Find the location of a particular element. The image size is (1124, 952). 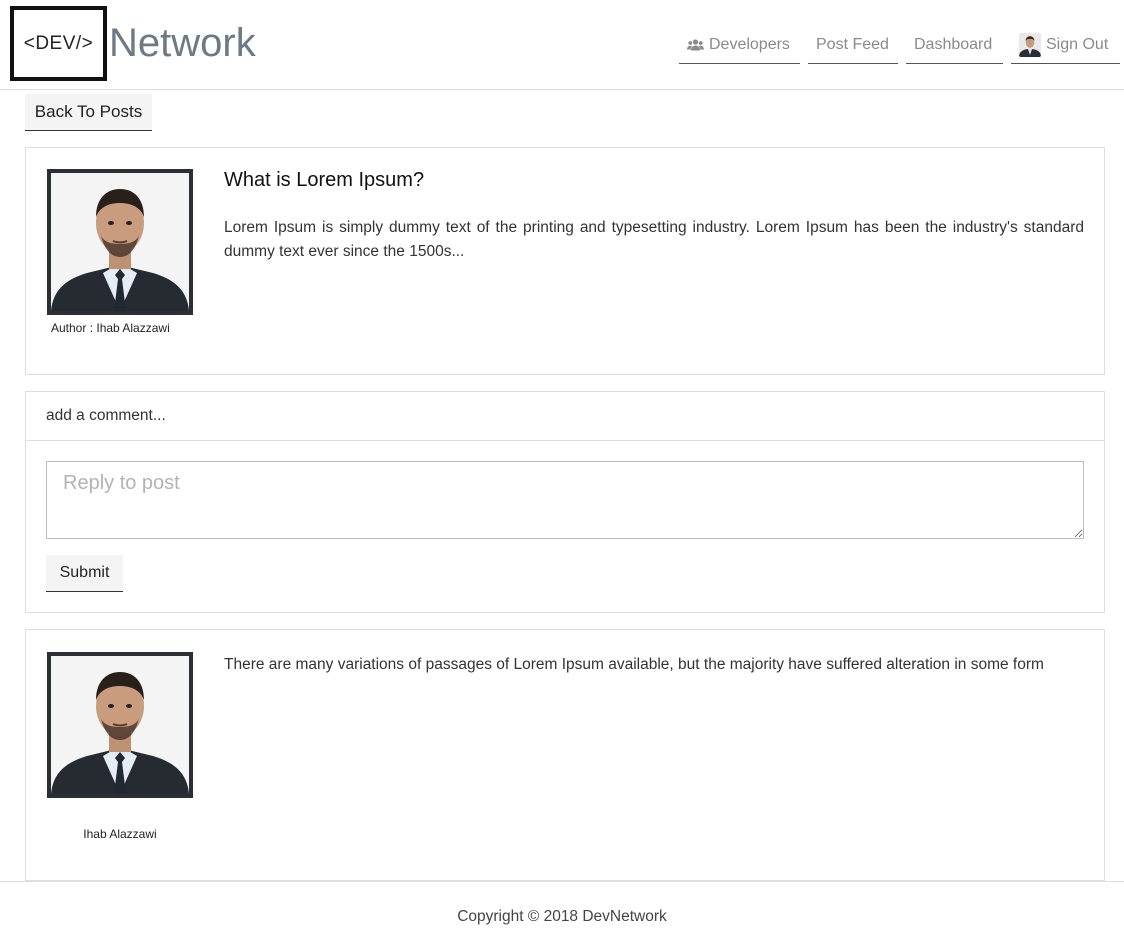

reply-input is located at coordinates (565, 500).